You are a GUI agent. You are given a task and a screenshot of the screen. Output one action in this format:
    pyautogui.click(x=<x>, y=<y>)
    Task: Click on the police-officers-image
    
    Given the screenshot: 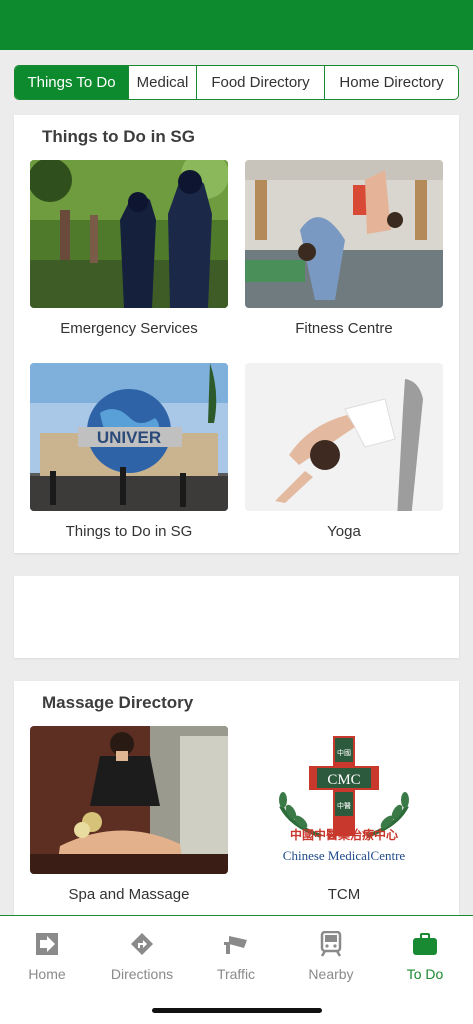 What is the action you would take?
    pyautogui.click(x=129, y=234)
    